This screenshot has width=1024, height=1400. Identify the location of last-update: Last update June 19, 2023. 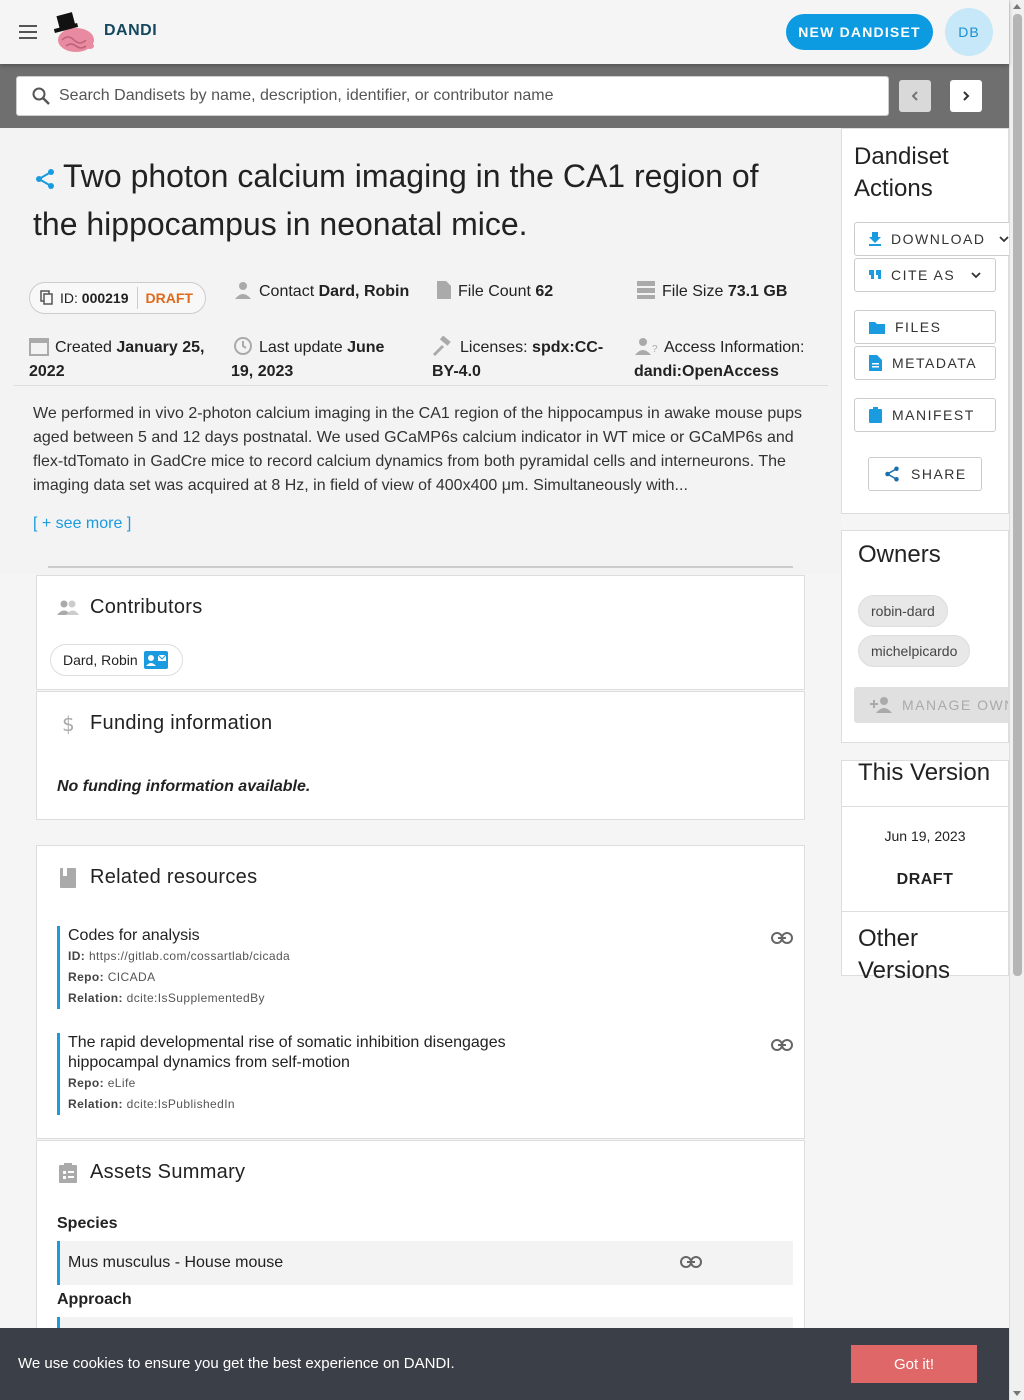
(321, 360).